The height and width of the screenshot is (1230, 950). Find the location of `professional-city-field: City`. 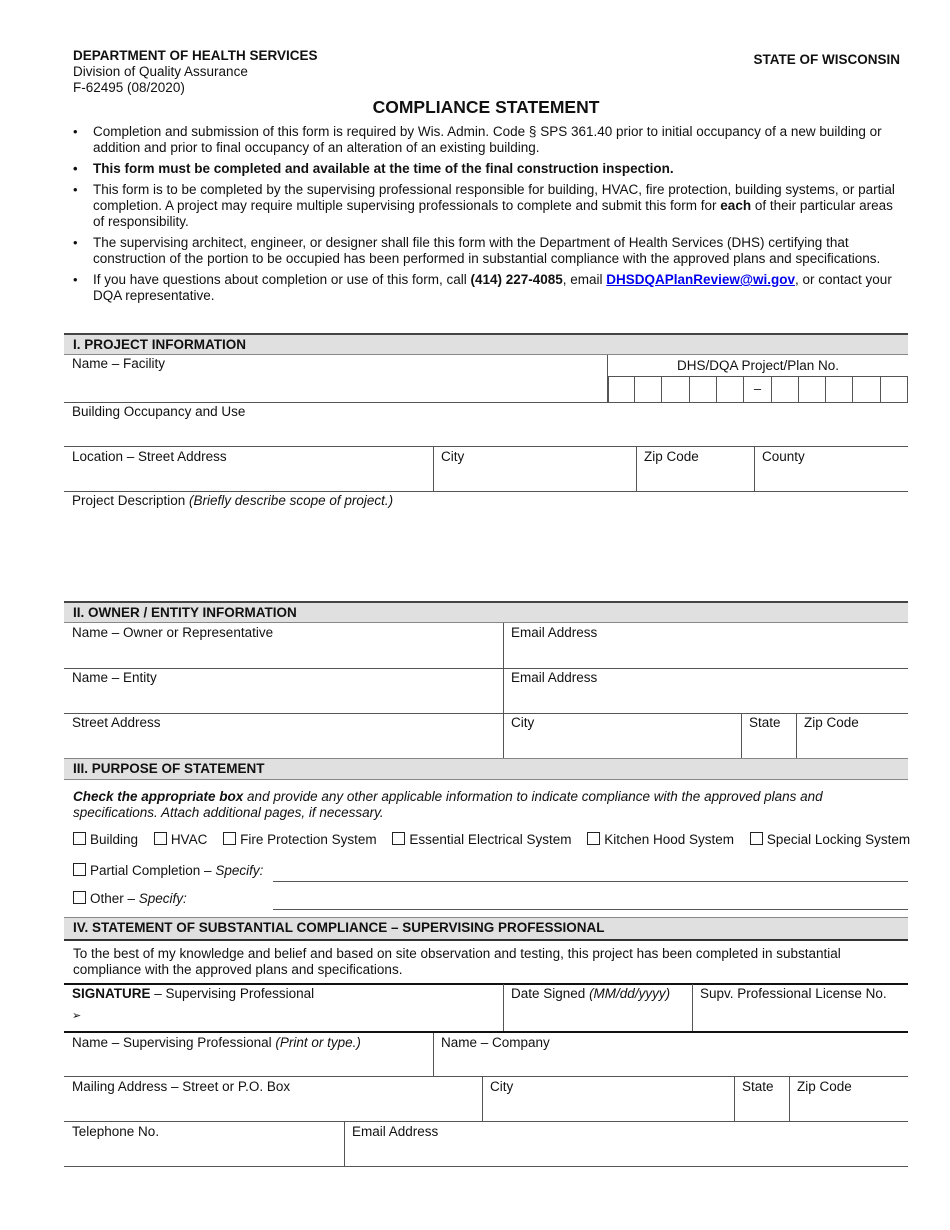

professional-city-field: City is located at coordinates (608, 1099).